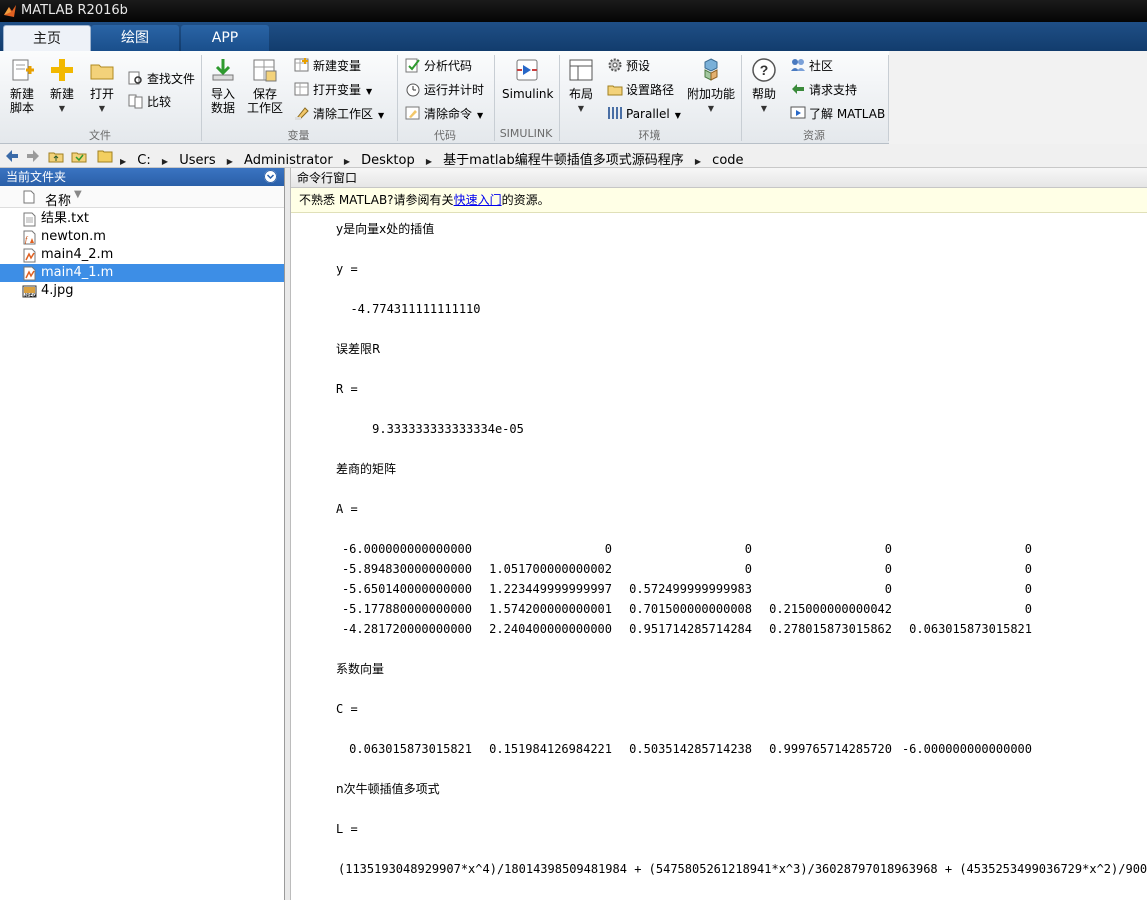 This screenshot has width=1147, height=900. I want to click on open-button: 打开 ▼, so click(102, 86).